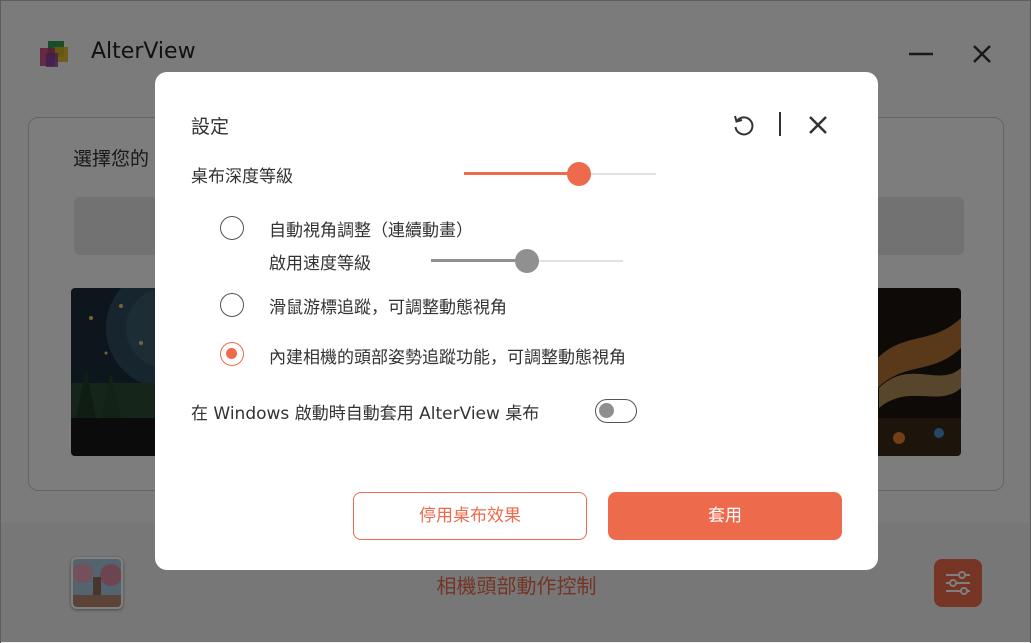  Describe the element at coordinates (320, 264) in the screenshot. I see `speed-level-label: 啟用速度等級` at that location.